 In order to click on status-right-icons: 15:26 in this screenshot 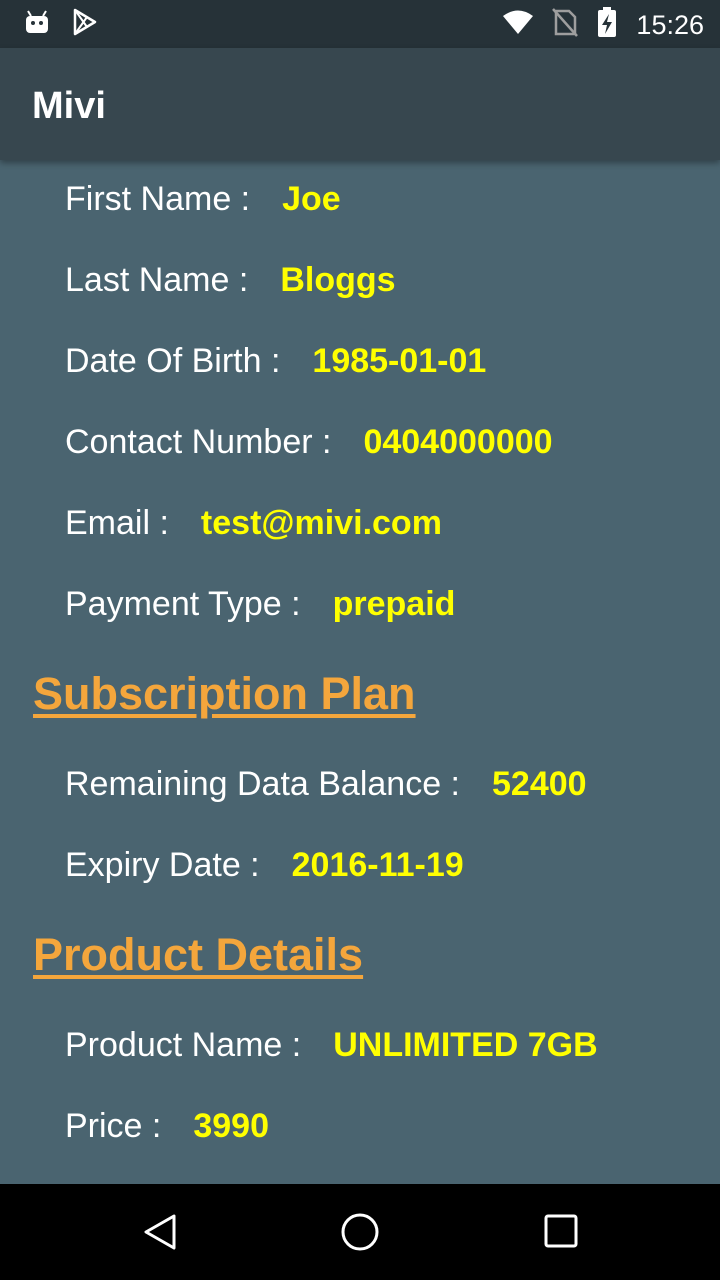, I will do `click(603, 24)`.